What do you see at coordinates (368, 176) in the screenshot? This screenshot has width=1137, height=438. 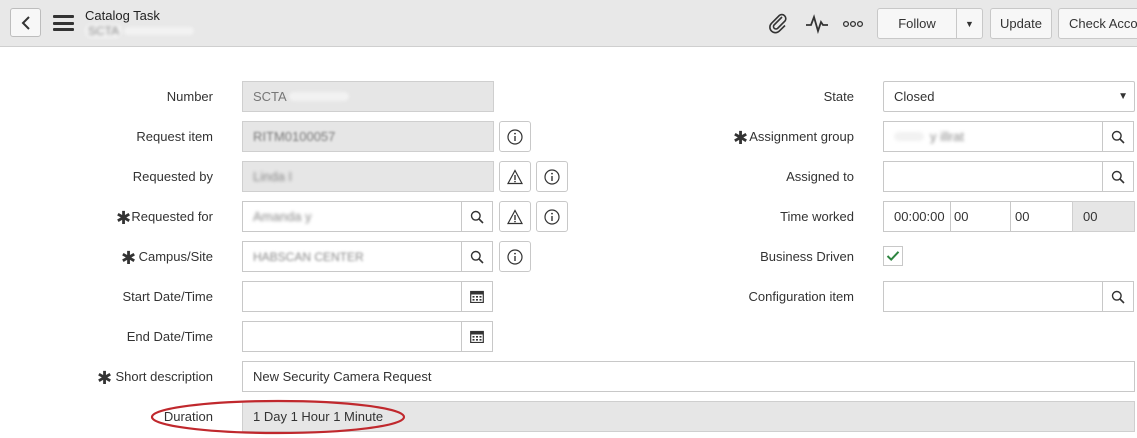 I see `requested-by-field: Linda I` at bounding box center [368, 176].